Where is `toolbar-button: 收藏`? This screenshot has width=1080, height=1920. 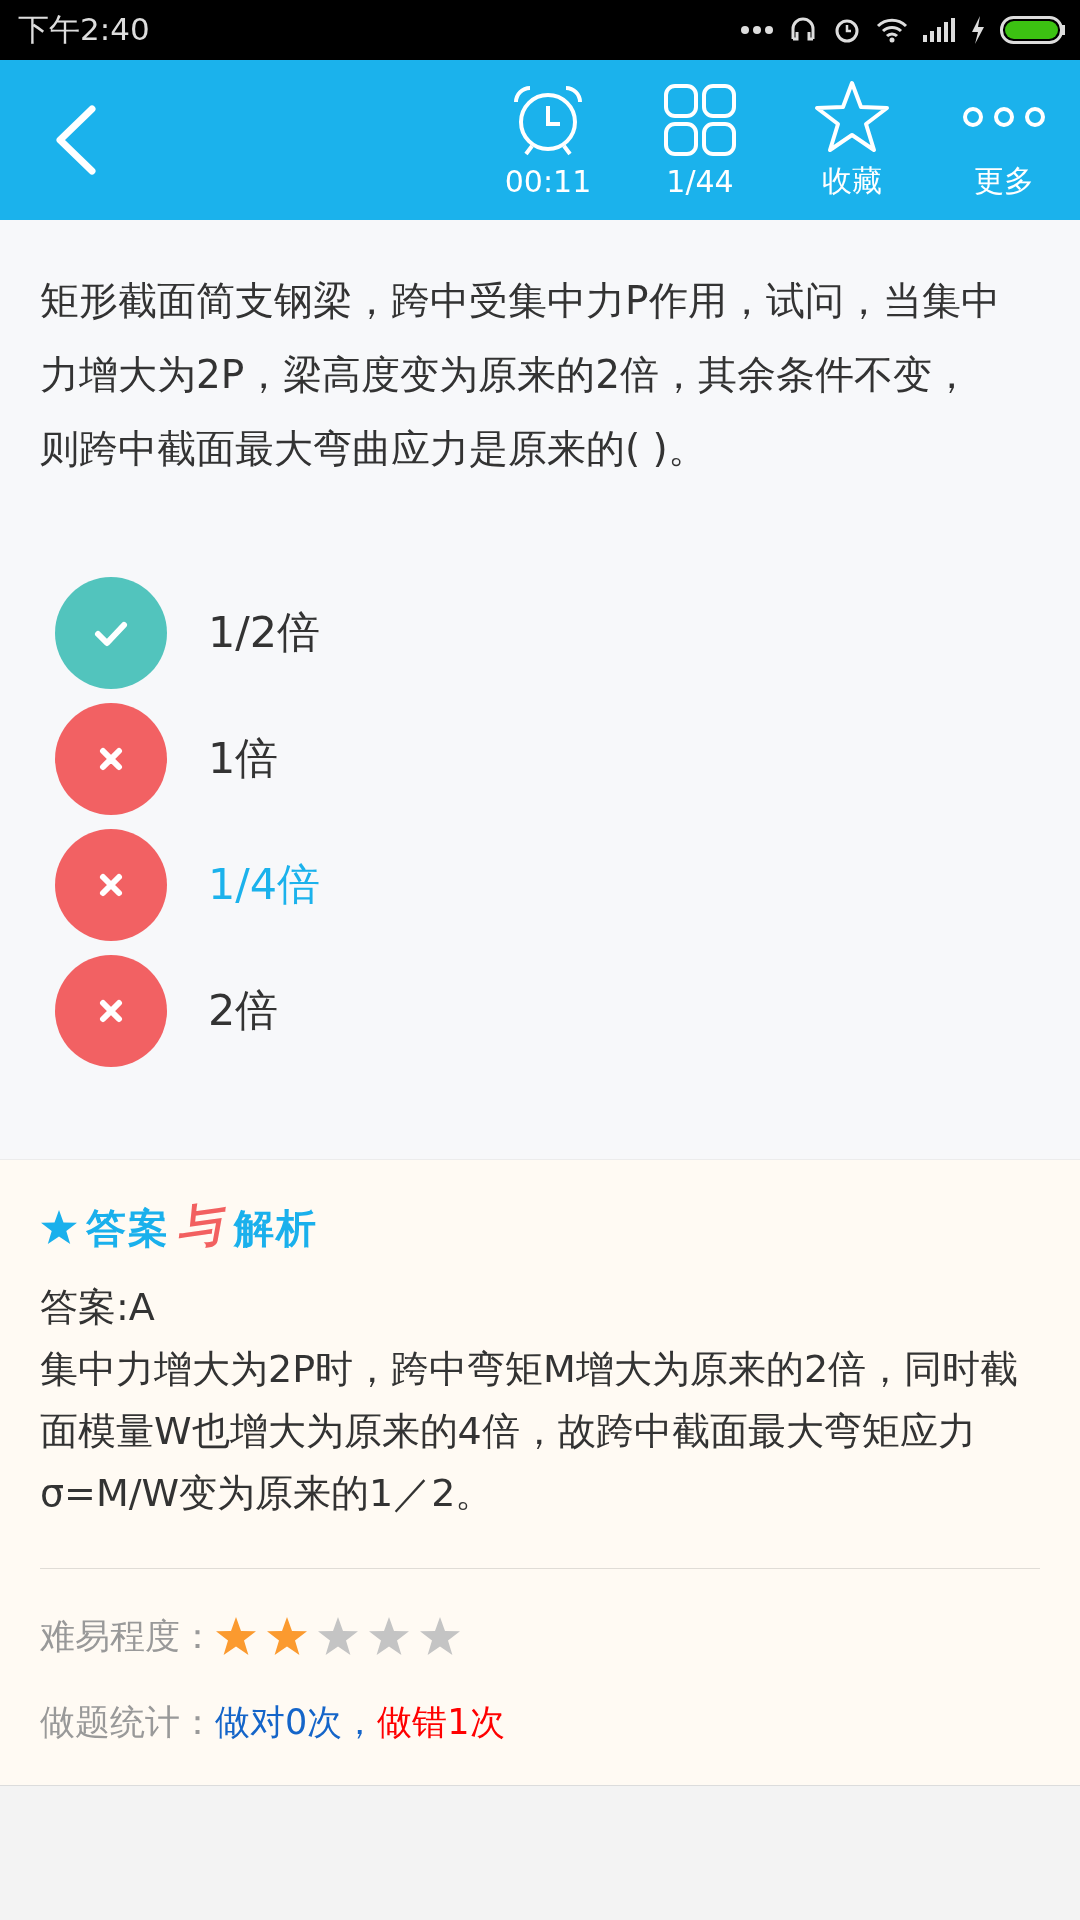 toolbar-button: 收藏 is located at coordinates (852, 140).